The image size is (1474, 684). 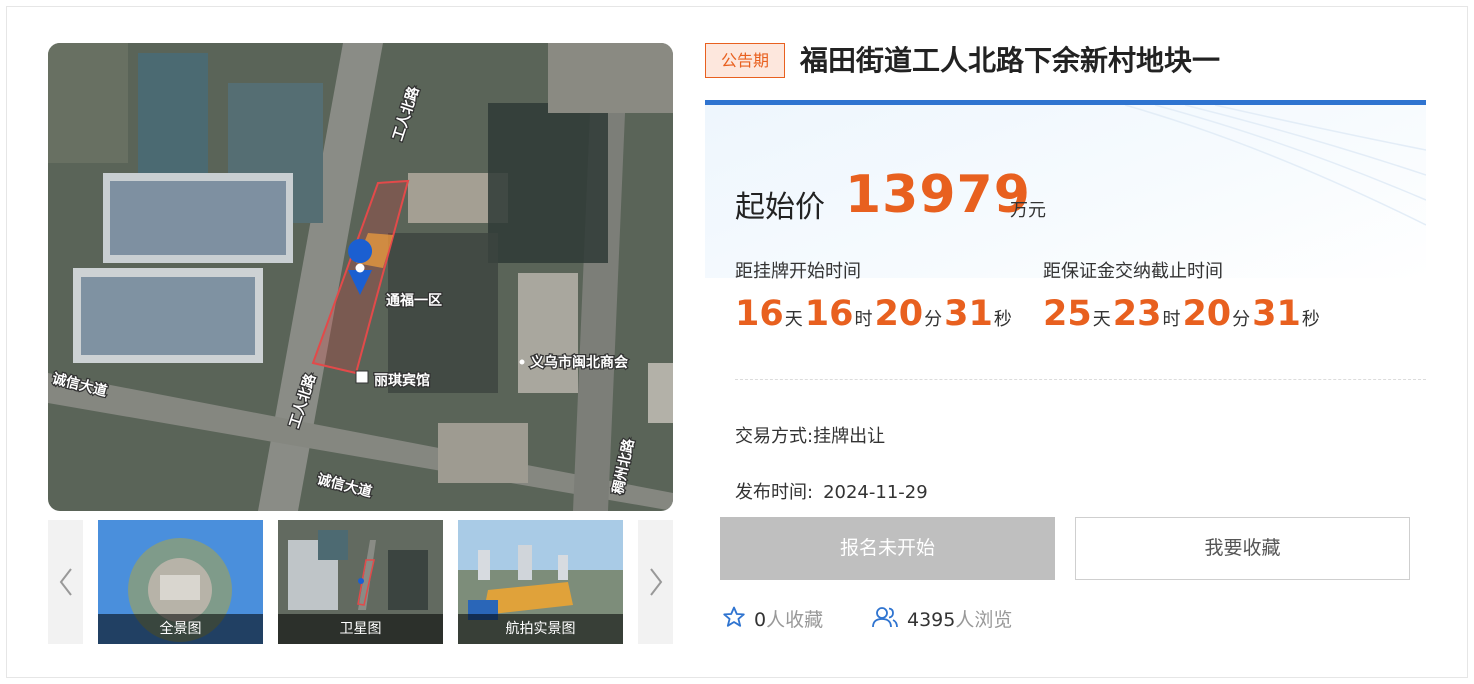 I want to click on carousel-prev-button, so click(x=65, y=582).